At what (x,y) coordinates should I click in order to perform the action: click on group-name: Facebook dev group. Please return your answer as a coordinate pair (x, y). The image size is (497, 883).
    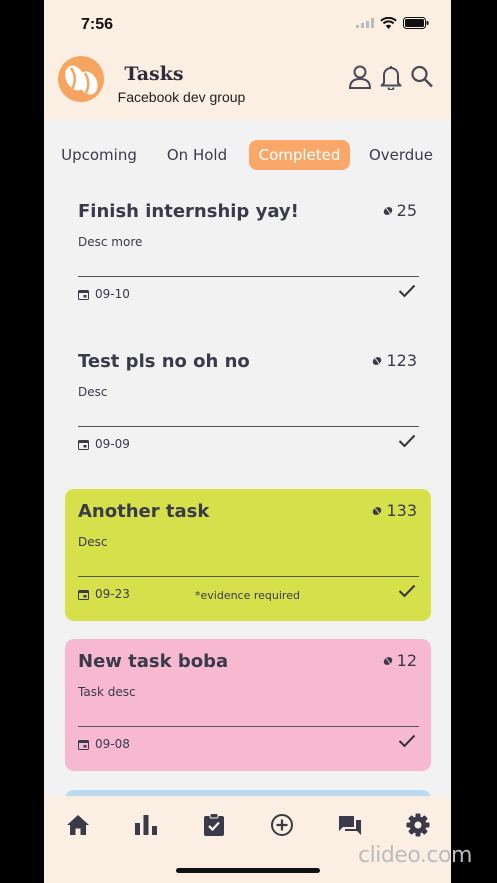
    Looking at the image, I should click on (181, 97).